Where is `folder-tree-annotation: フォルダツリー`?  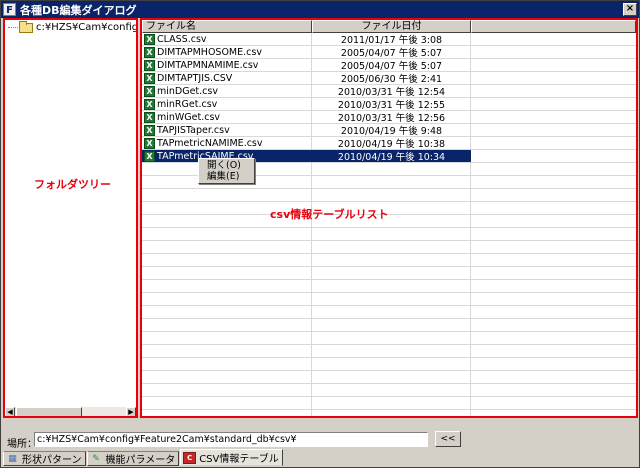
folder-tree-annotation: フォルダツリー is located at coordinates (72, 184).